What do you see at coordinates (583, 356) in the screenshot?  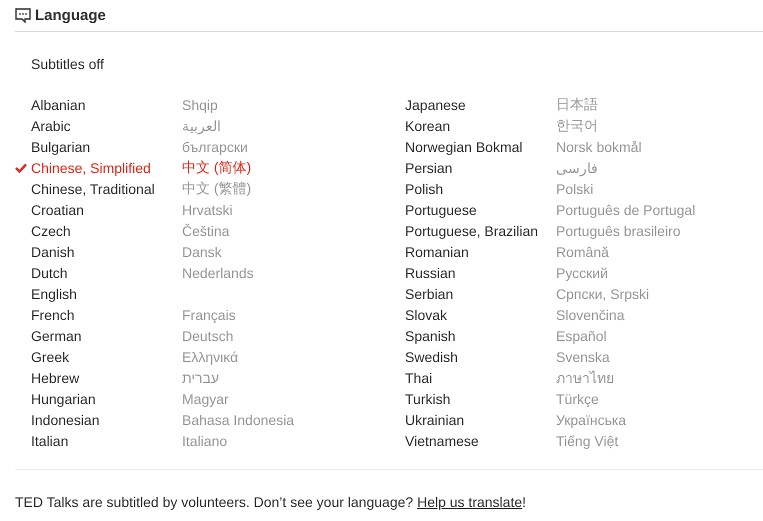 I see `native-language-name: Svenska` at bounding box center [583, 356].